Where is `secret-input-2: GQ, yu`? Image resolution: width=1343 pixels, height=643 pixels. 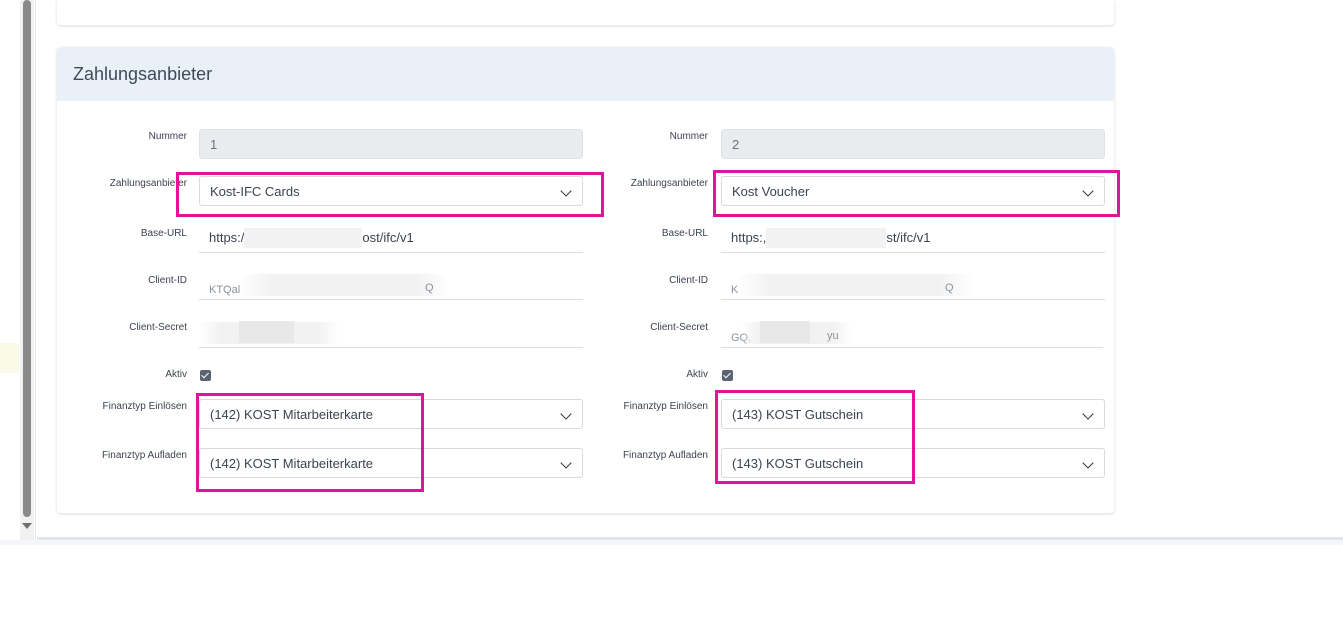 secret-input-2: GQ, yu is located at coordinates (912, 333).